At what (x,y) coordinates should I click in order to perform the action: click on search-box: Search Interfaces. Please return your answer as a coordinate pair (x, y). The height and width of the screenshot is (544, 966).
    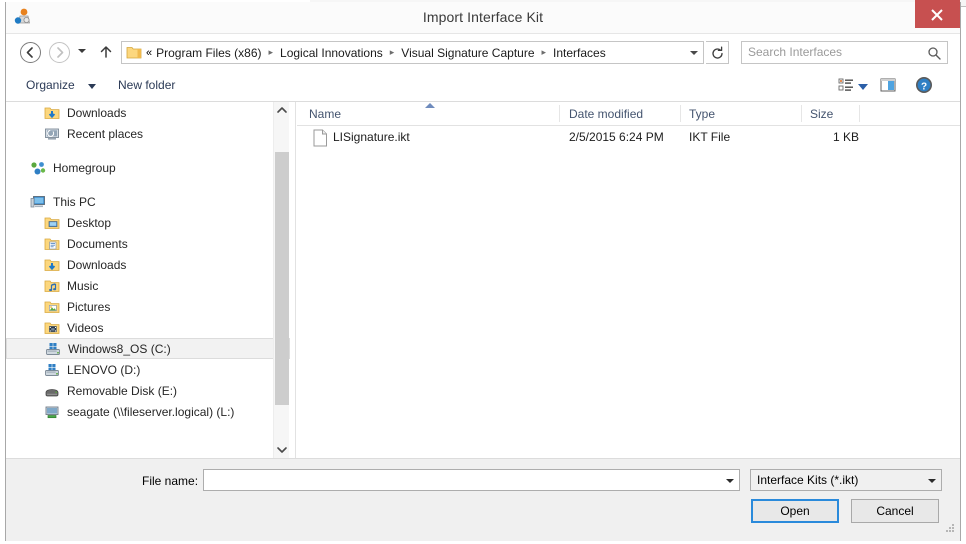
    Looking at the image, I should click on (844, 52).